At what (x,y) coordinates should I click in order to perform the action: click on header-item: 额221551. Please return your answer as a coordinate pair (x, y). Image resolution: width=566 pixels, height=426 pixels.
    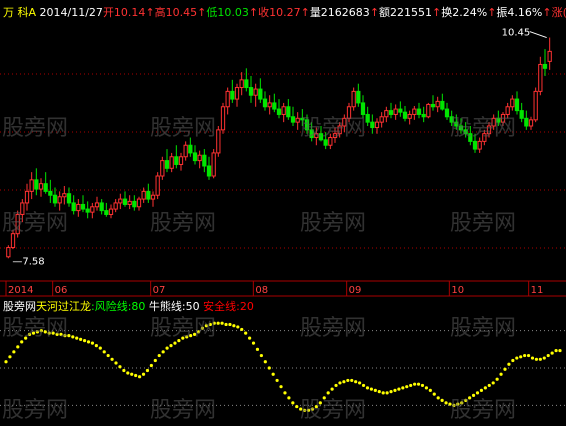
    Looking at the image, I should click on (405, 12).